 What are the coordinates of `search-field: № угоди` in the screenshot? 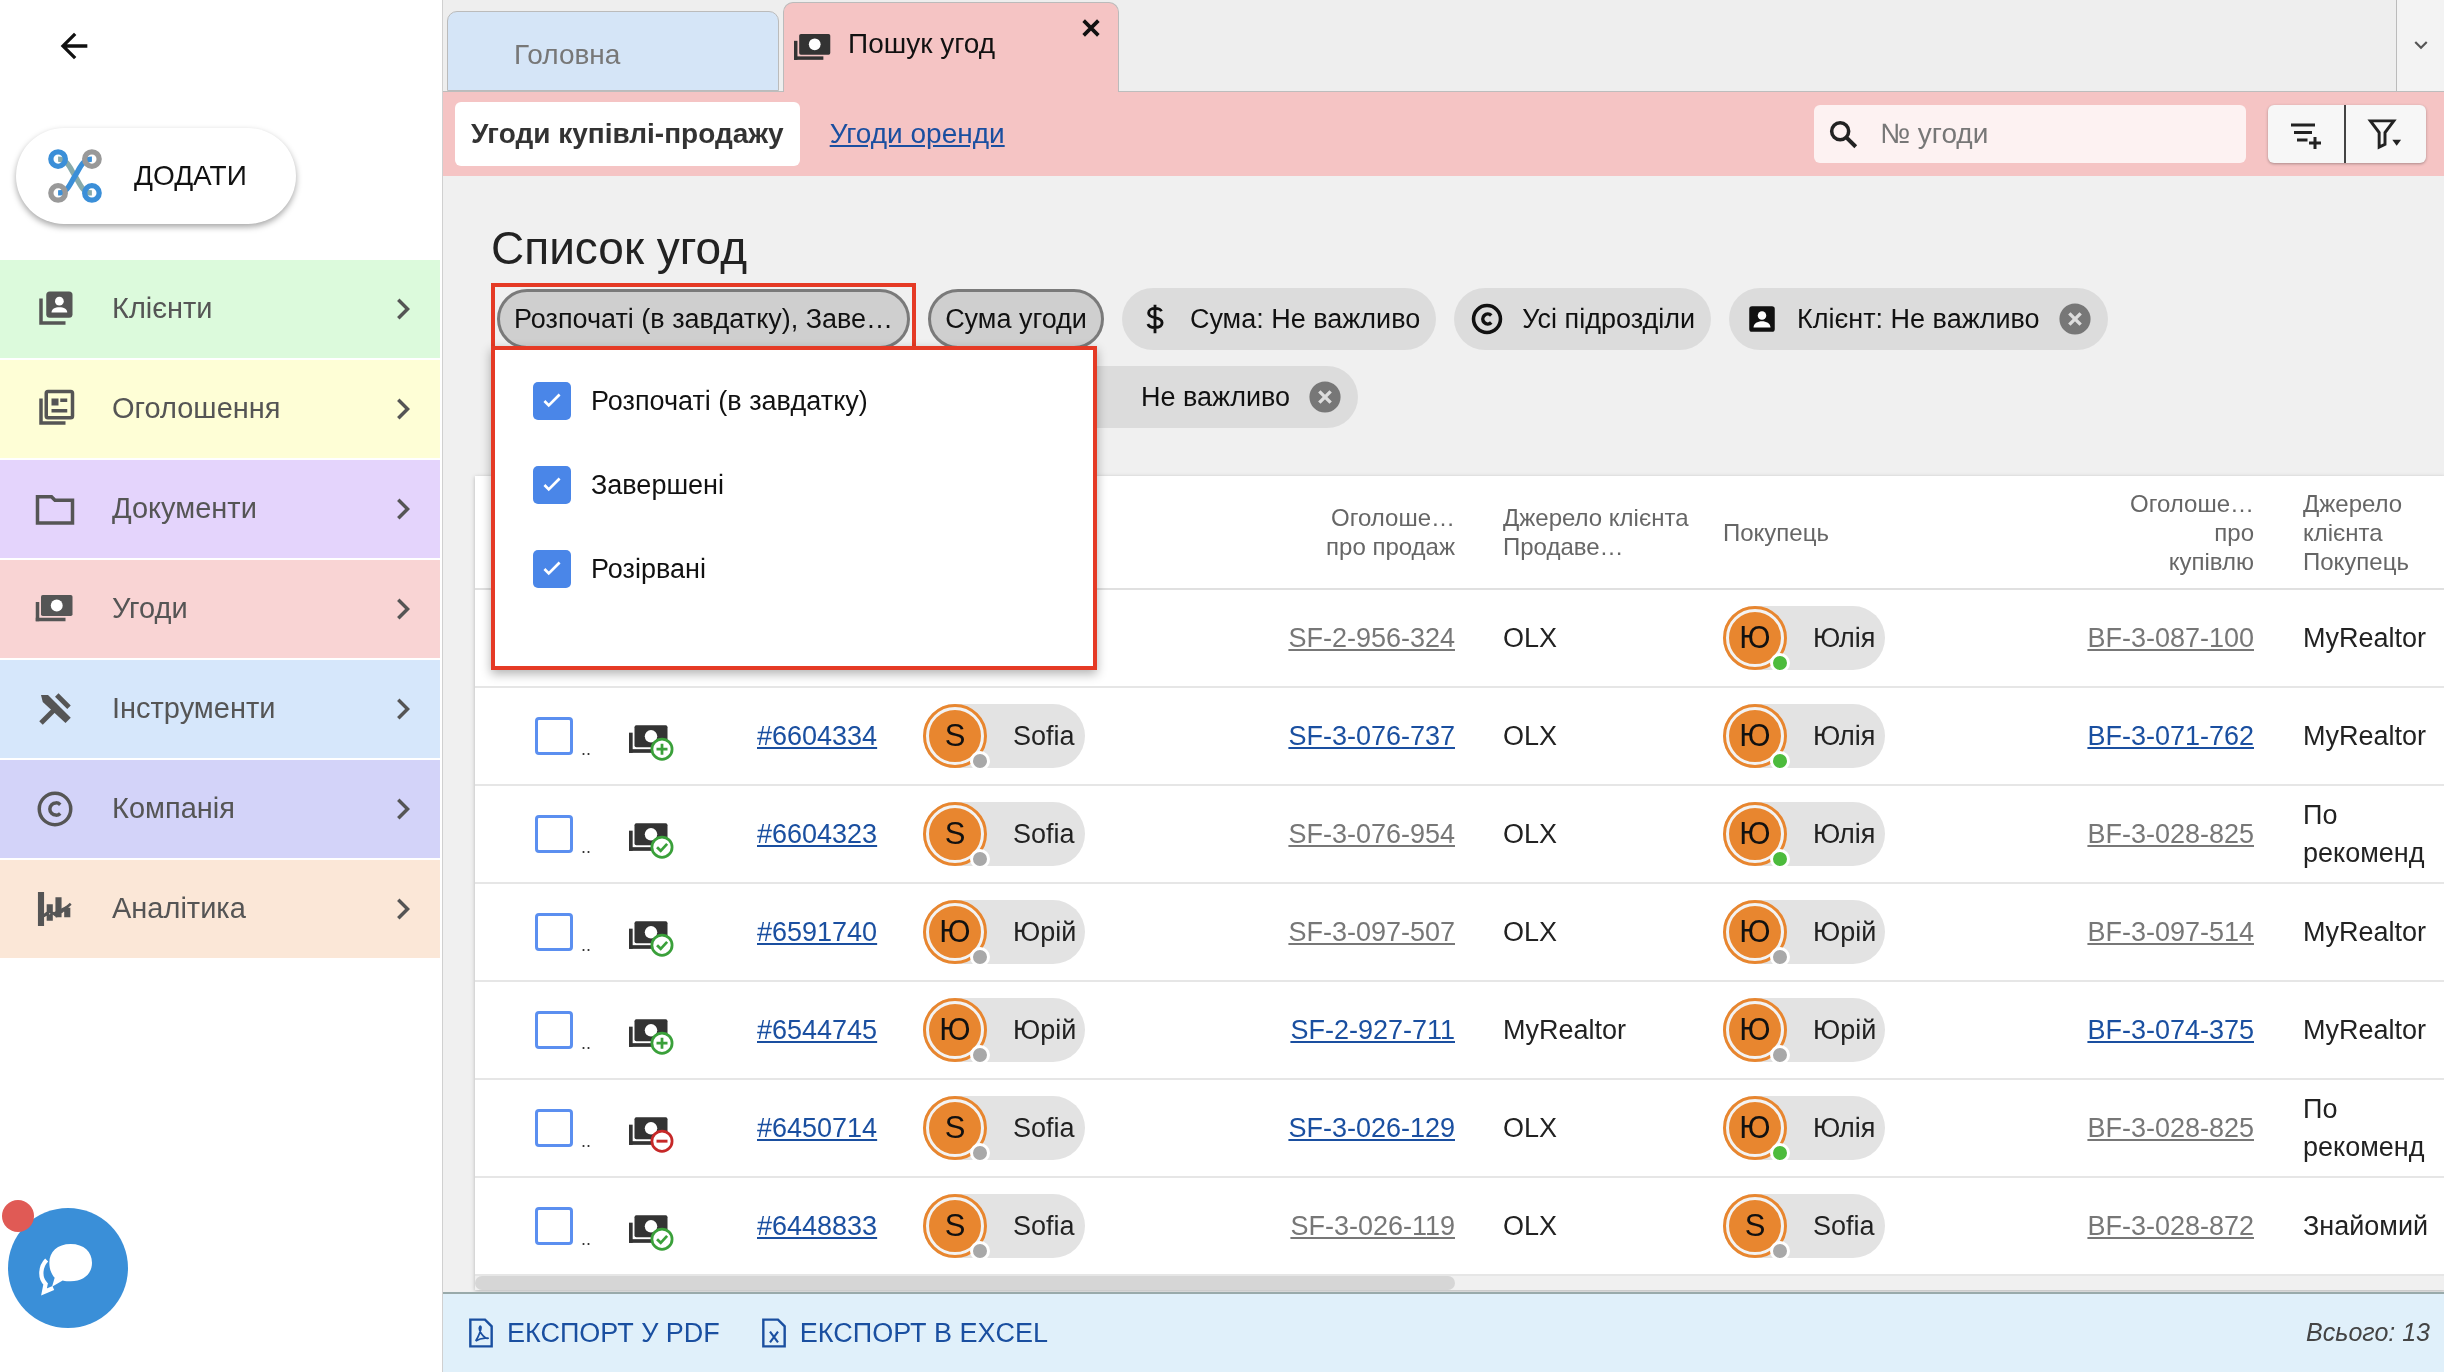 It's located at (2030, 134).